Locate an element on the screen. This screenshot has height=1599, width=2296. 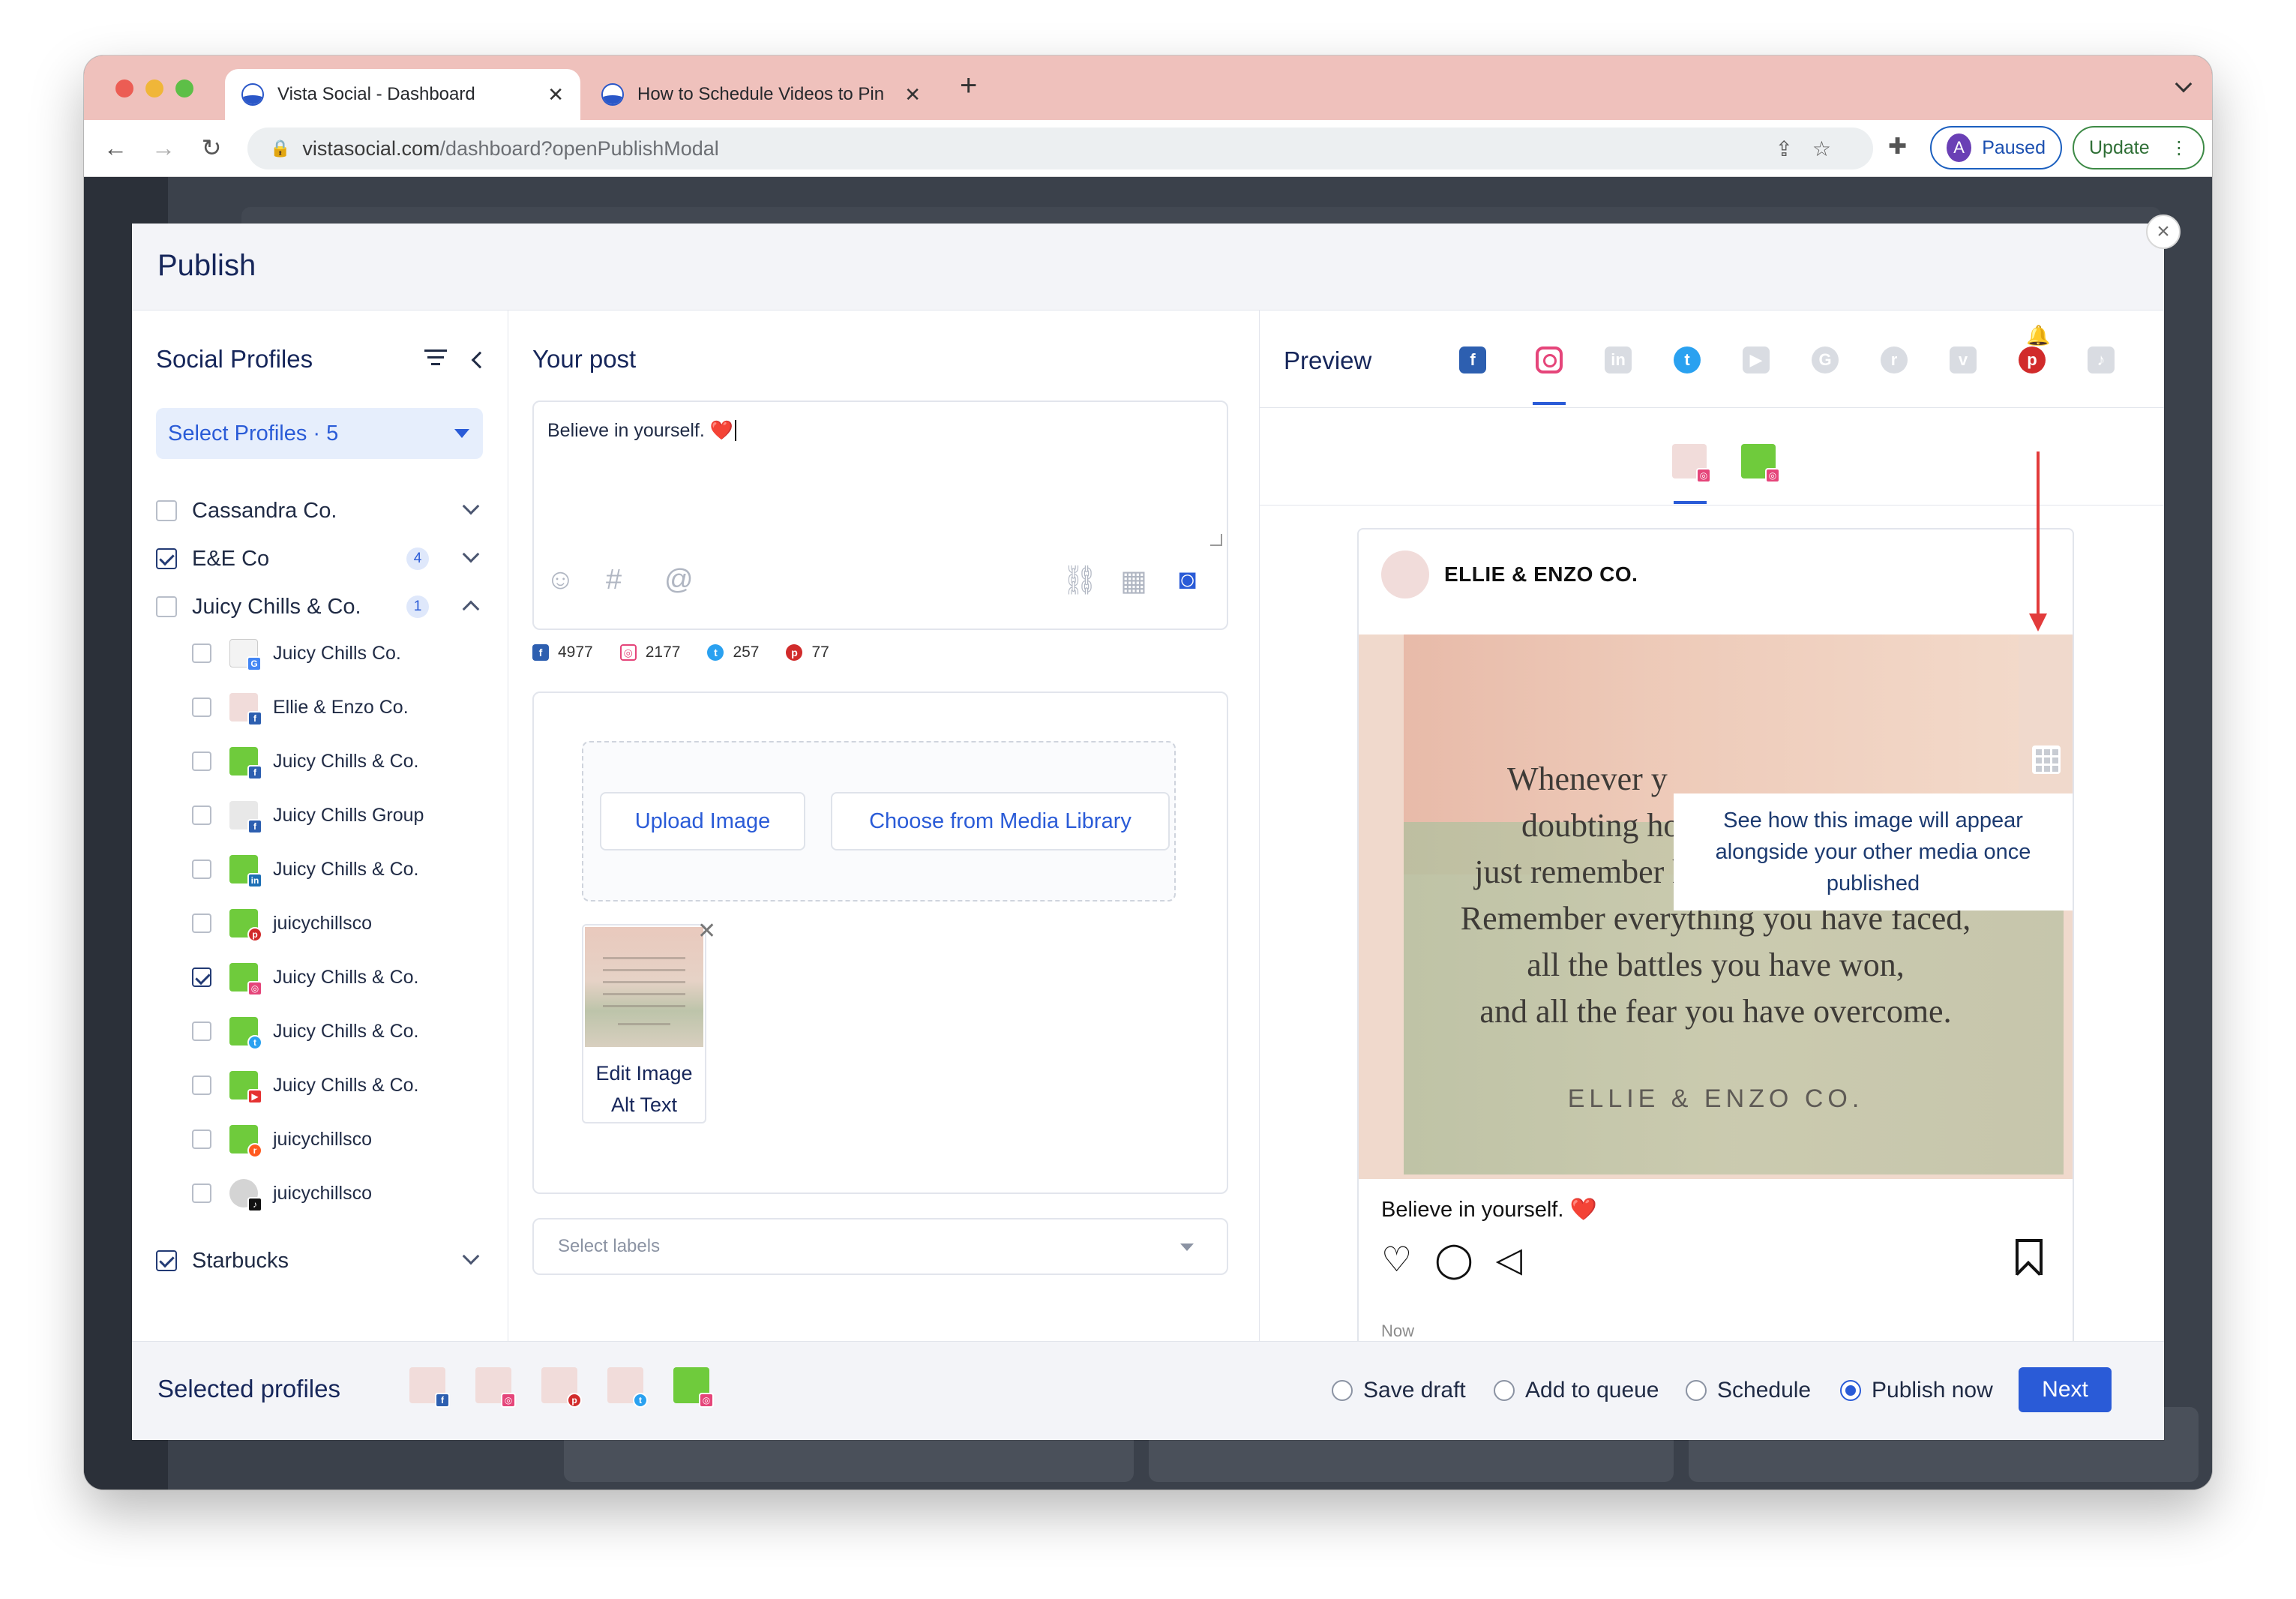
share-send-icon: ◁ is located at coordinates (1509, 1259).